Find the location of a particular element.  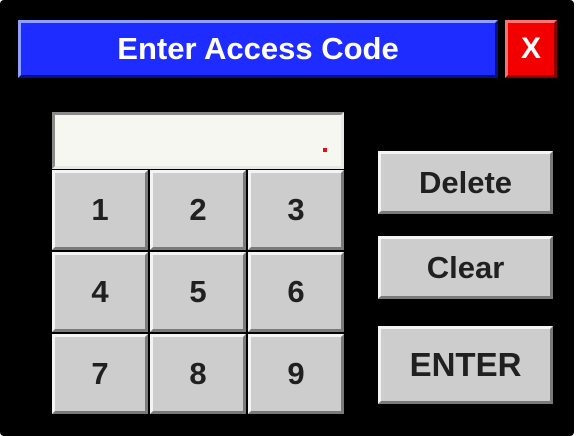

keypad-key-4: 4 is located at coordinates (100, 292).